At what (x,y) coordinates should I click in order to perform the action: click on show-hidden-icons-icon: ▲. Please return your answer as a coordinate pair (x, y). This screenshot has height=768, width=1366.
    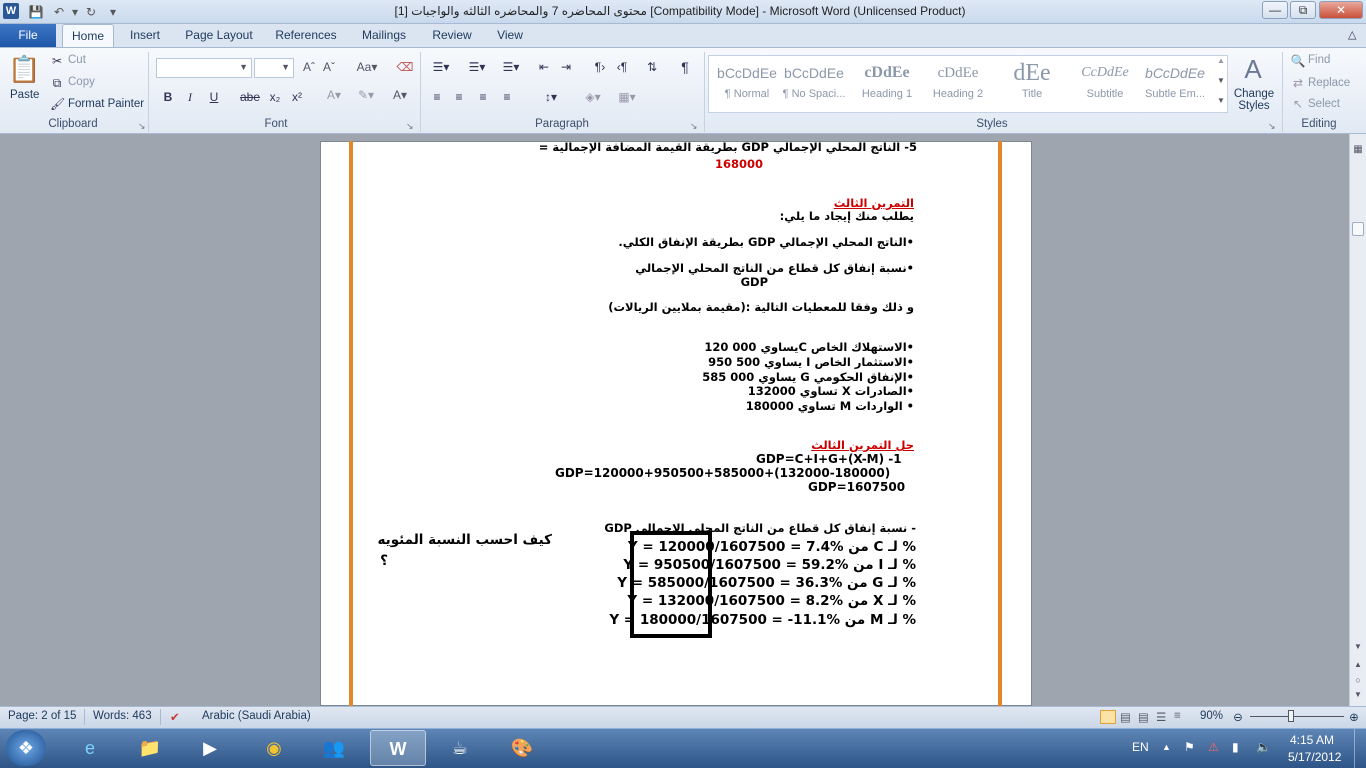
    Looking at the image, I should click on (1166, 747).